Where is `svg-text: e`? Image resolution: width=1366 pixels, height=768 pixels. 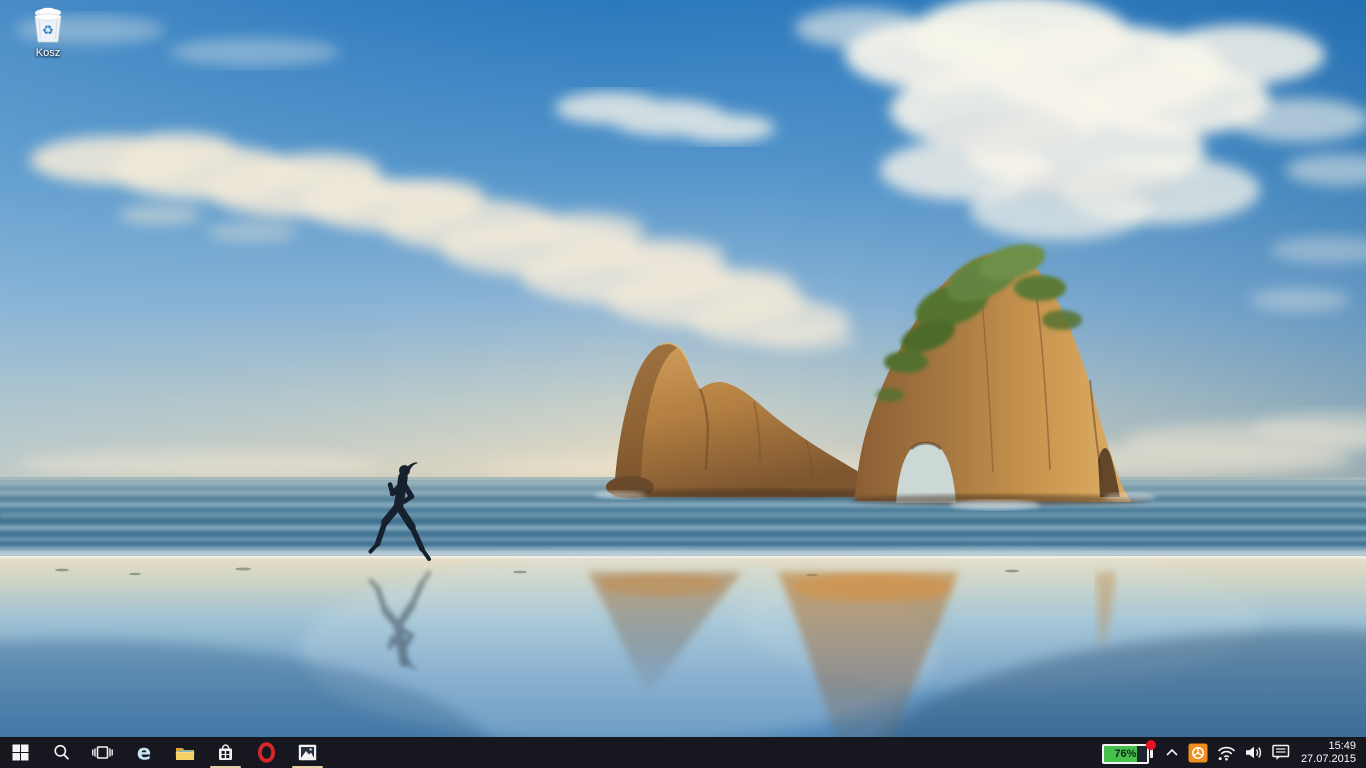 svg-text: e is located at coordinates (143, 753).